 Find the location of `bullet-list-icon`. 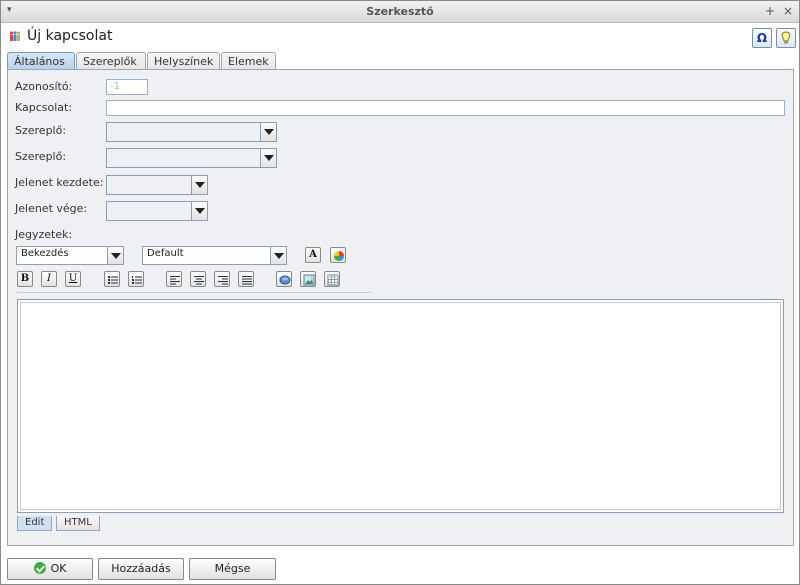

bullet-list-icon is located at coordinates (113, 280).